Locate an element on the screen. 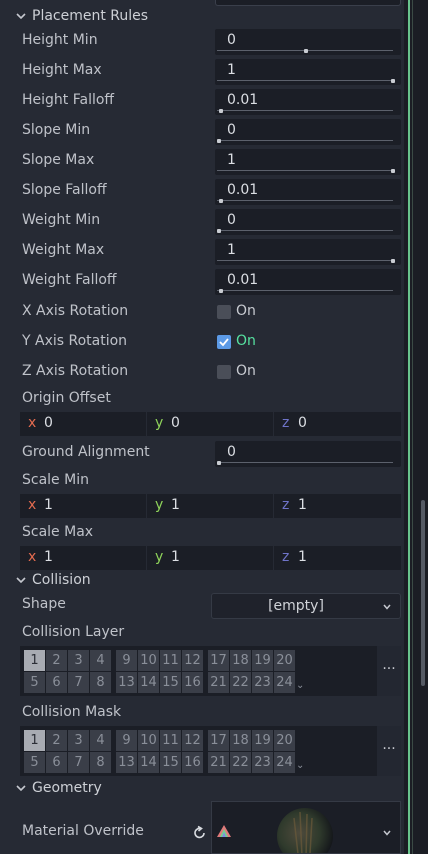 The height and width of the screenshot is (854, 428). y-axis-rotation-checkbox is located at coordinates (224, 342).